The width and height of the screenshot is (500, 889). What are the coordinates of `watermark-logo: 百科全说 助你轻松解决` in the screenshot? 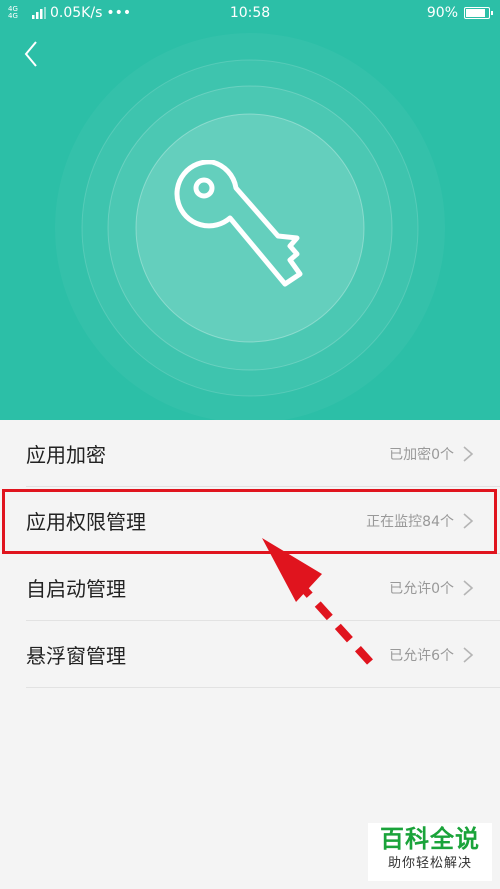 It's located at (430, 852).